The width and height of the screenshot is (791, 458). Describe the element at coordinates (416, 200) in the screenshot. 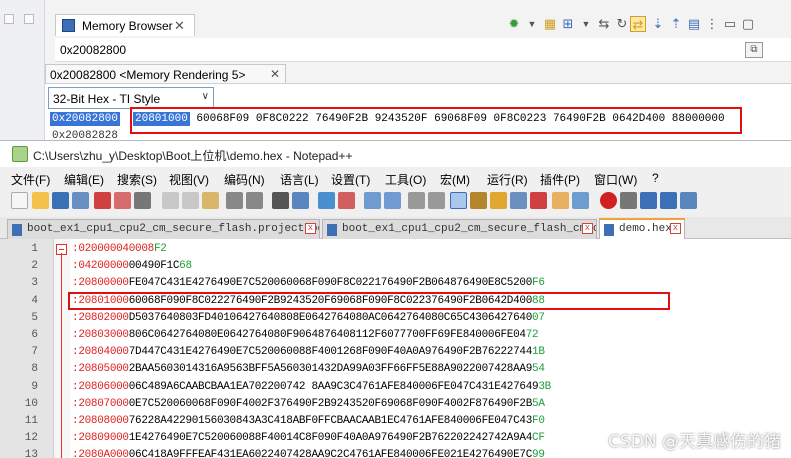

I see `word-wrap-icon` at that location.